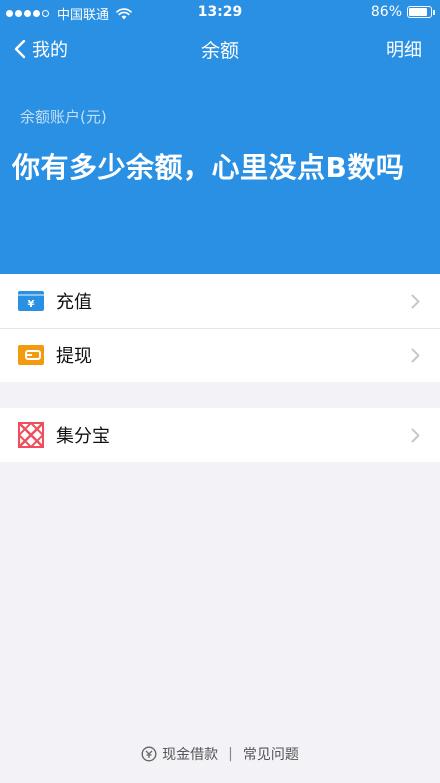  I want to click on withdraw-label: 提现, so click(74, 356).